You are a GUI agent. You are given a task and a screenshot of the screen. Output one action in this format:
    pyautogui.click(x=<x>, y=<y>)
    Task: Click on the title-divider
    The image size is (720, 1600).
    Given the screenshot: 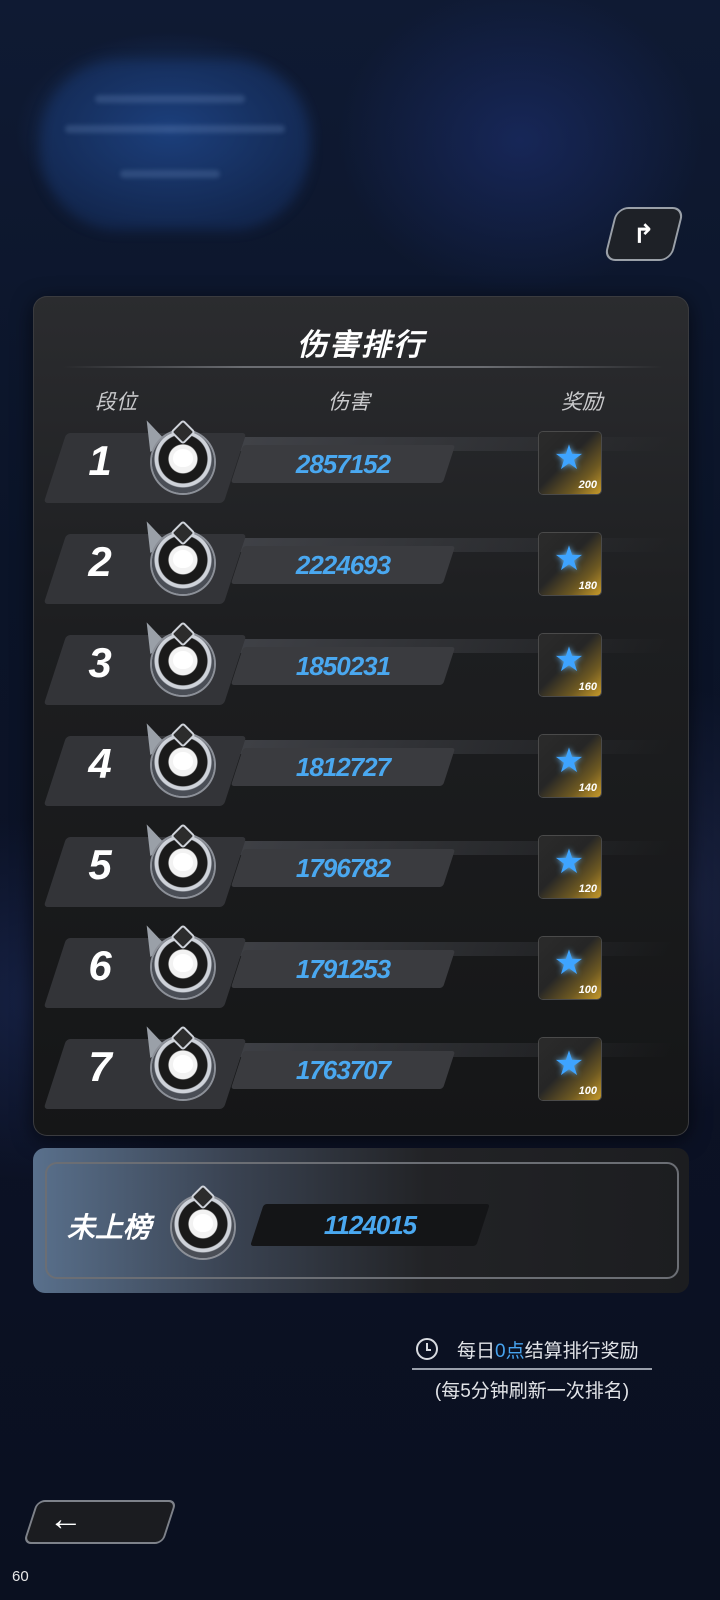 What is the action you would take?
    pyautogui.click(x=363, y=367)
    